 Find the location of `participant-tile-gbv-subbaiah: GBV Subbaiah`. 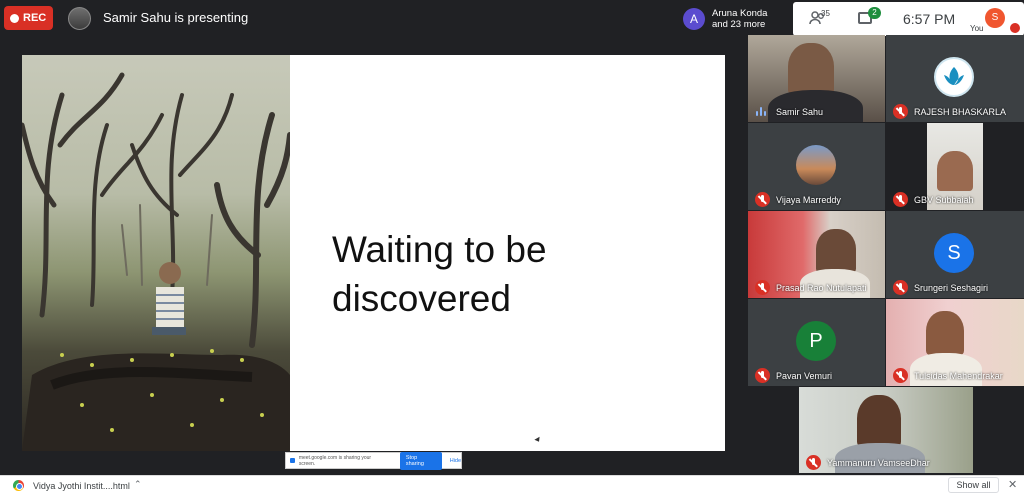

participant-tile-gbv-subbaiah: GBV Subbaiah is located at coordinates (955, 166).